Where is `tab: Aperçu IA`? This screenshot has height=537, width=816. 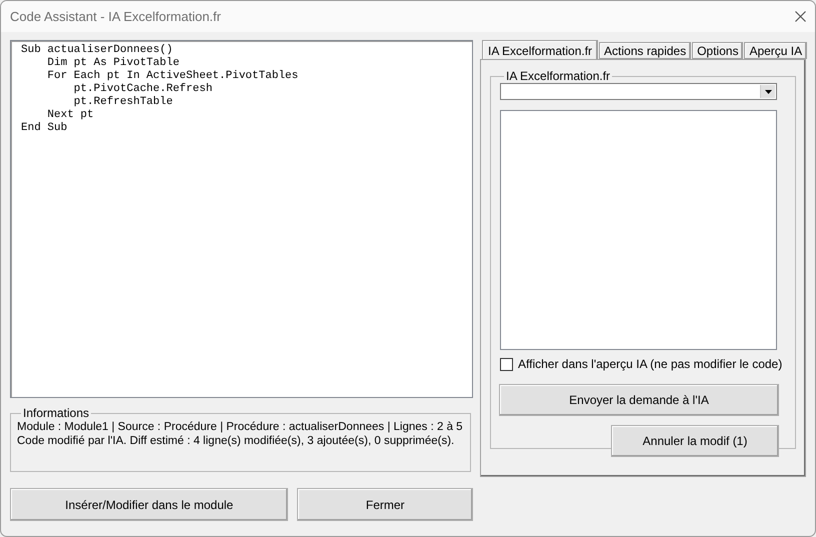 tab: Aperçu IA is located at coordinates (776, 50).